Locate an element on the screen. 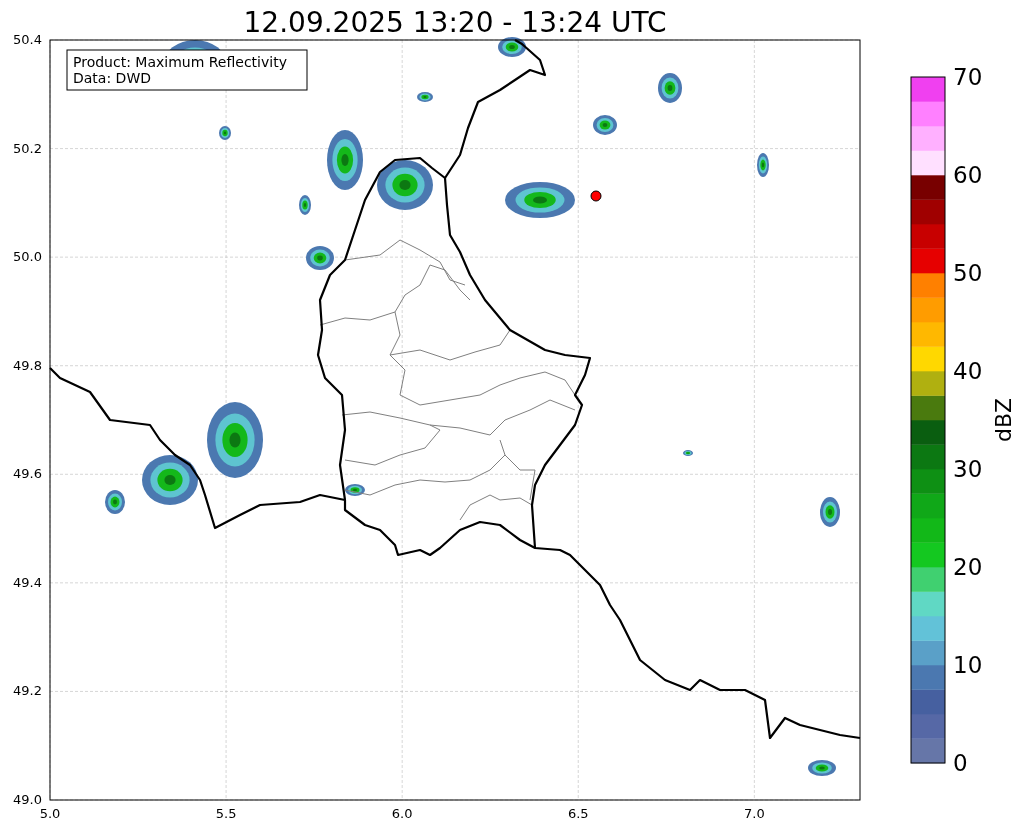 Image resolution: width=1023 pixels, height=834 pixels. colorbar-tick-label: 60 is located at coordinates (968, 175).